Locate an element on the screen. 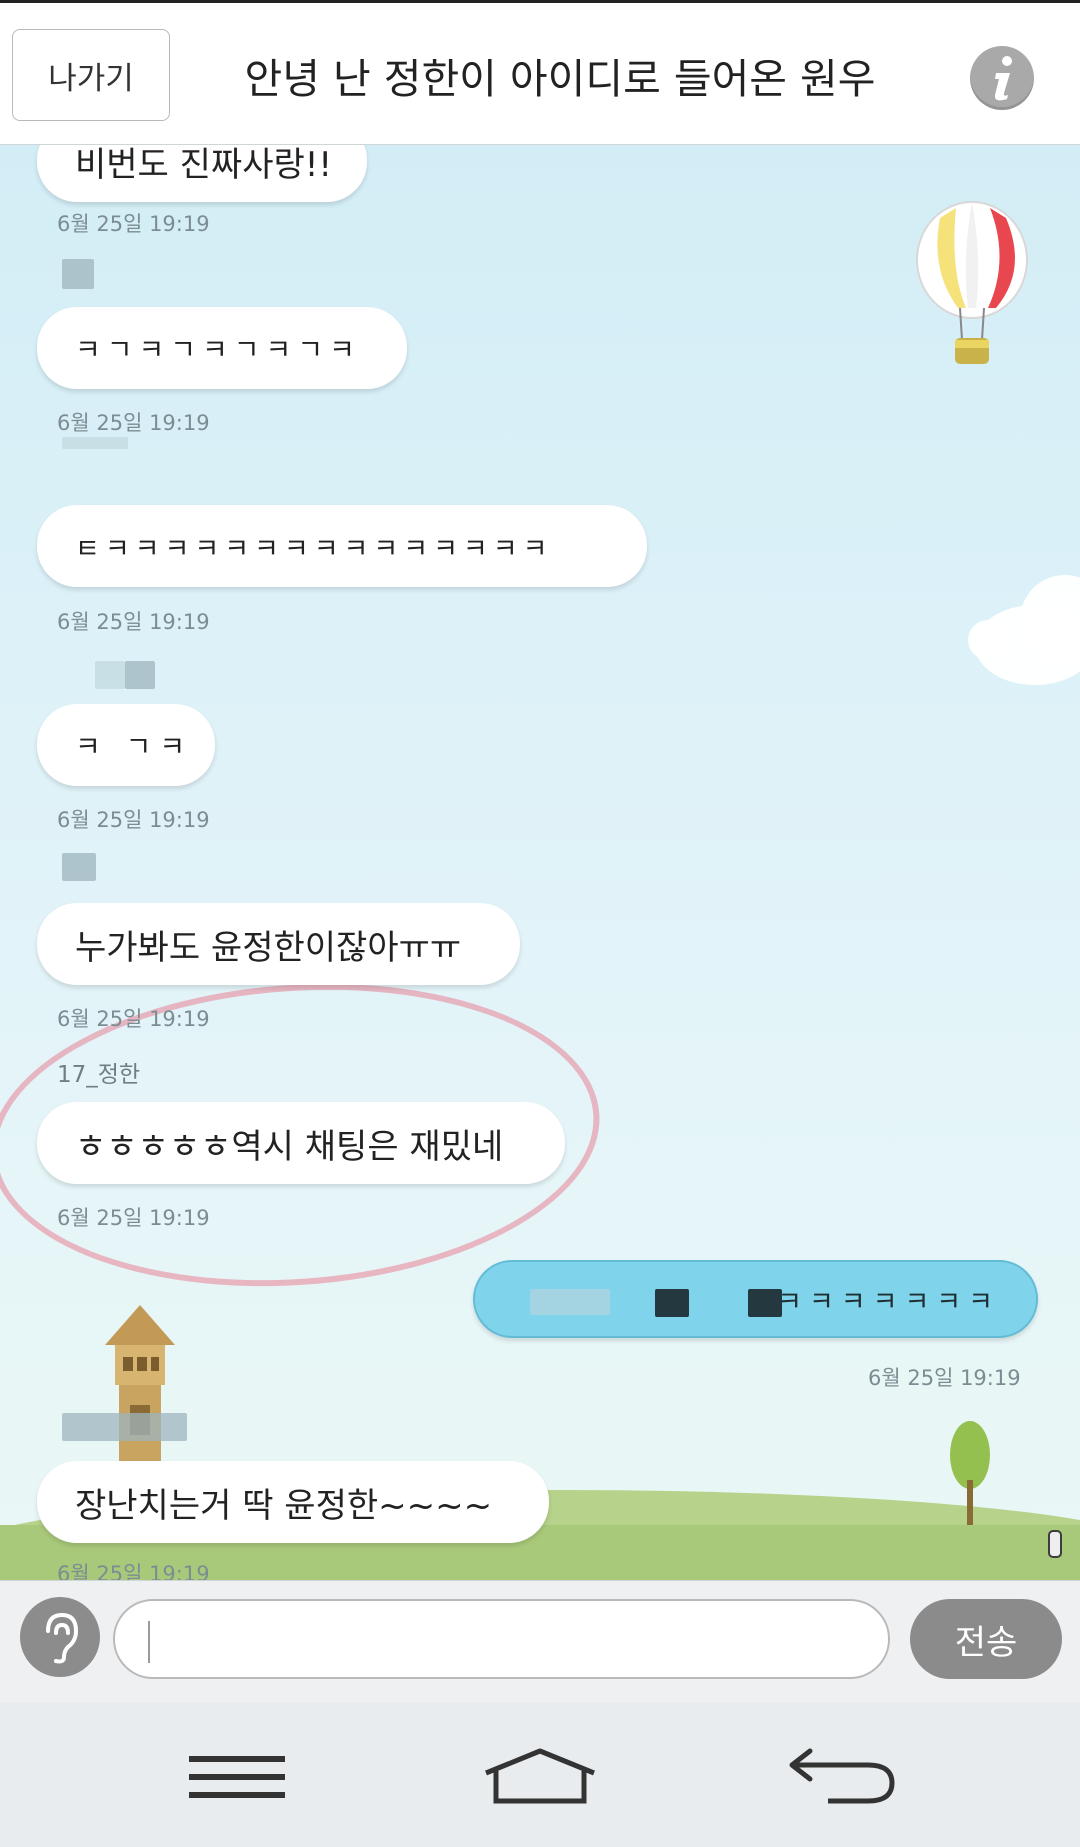  home-icon is located at coordinates (540, 1777).